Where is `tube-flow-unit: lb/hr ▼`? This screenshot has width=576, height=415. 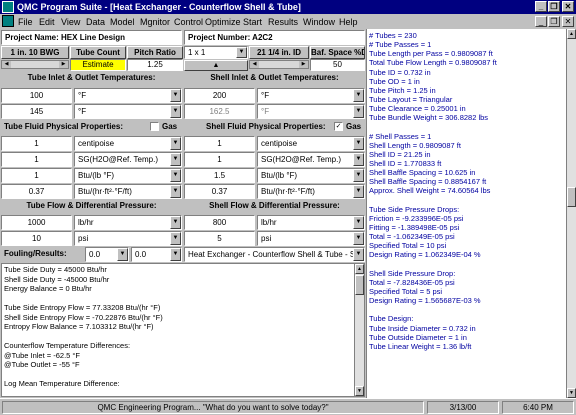
tube-flow-unit: lb/hr ▼ is located at coordinates (128, 222).